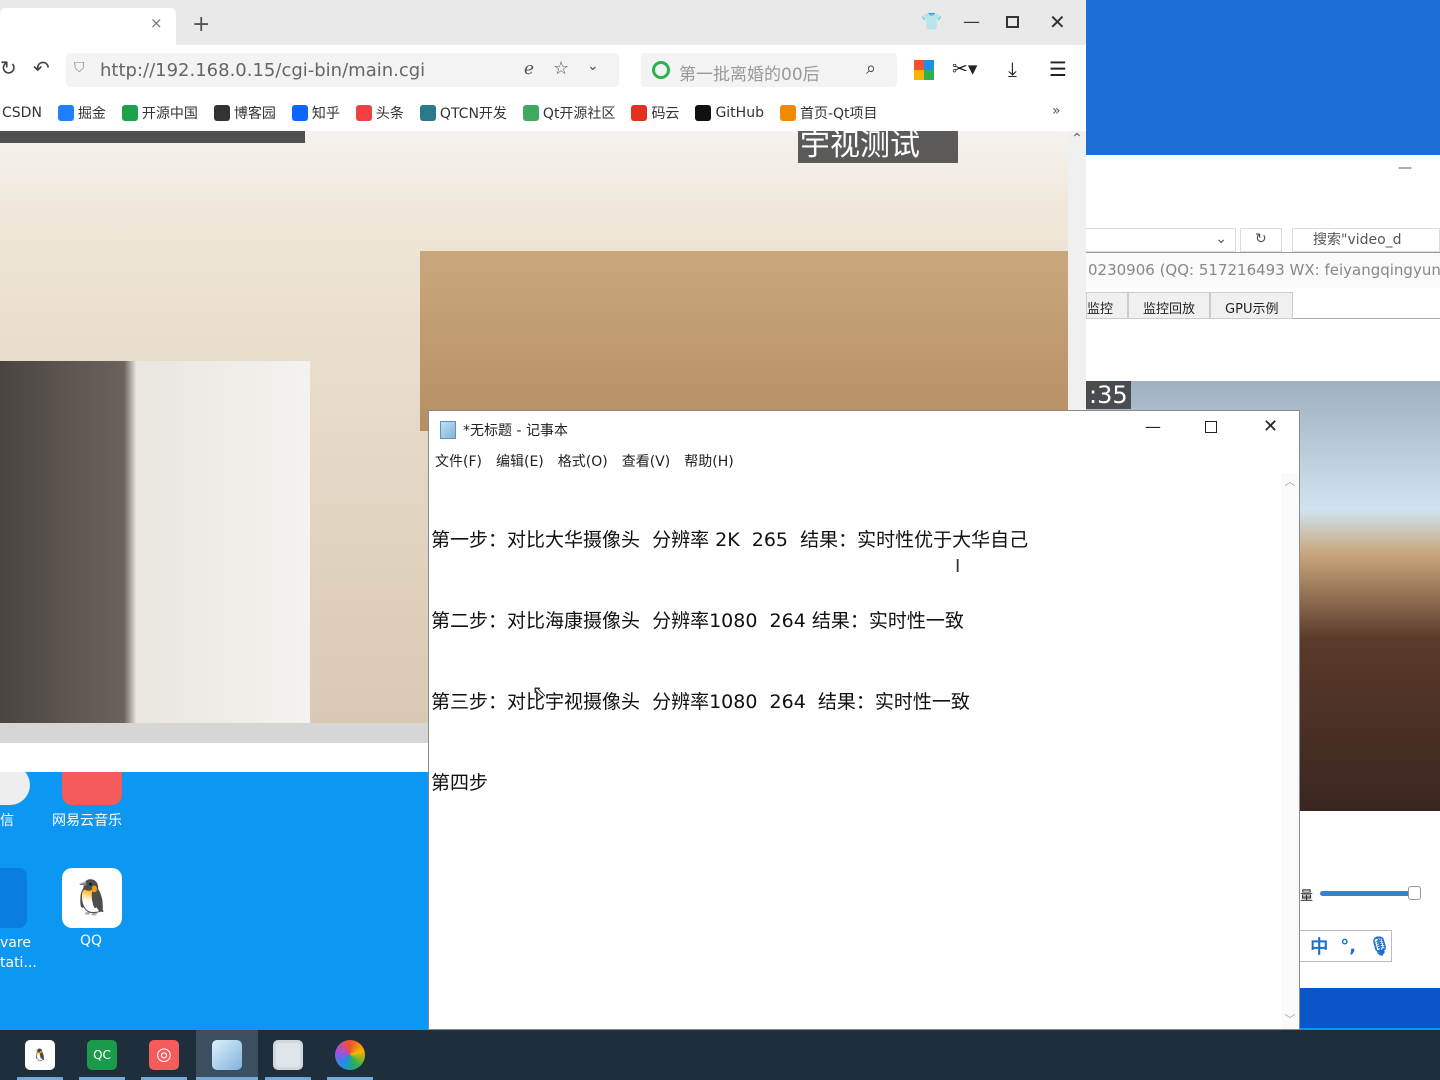 The image size is (1440, 1080). Describe the element at coordinates (1379, 946) in the screenshot. I see `microphone-icon: 🎙` at that location.